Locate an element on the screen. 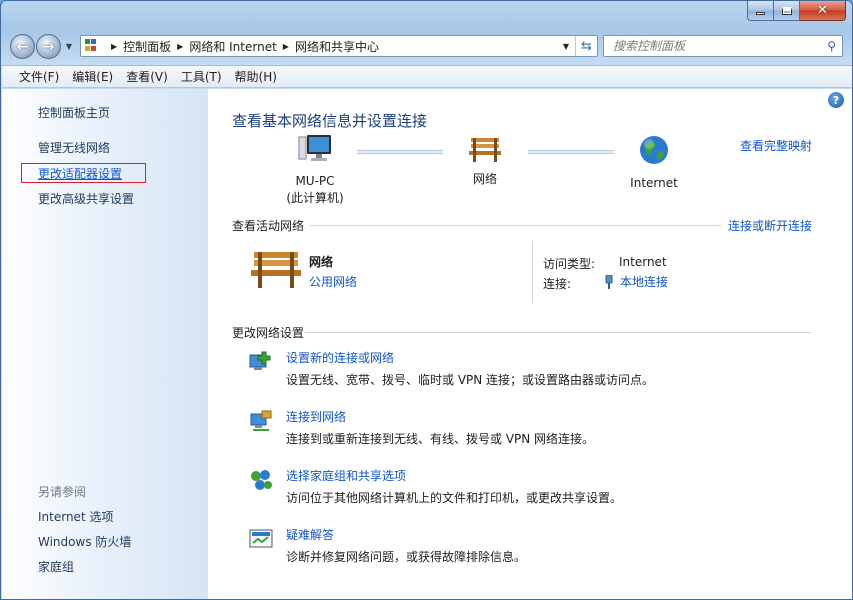 This screenshot has height=600, width=853. task-title: 选择家庭组和共享选项 is located at coordinates (346, 475).